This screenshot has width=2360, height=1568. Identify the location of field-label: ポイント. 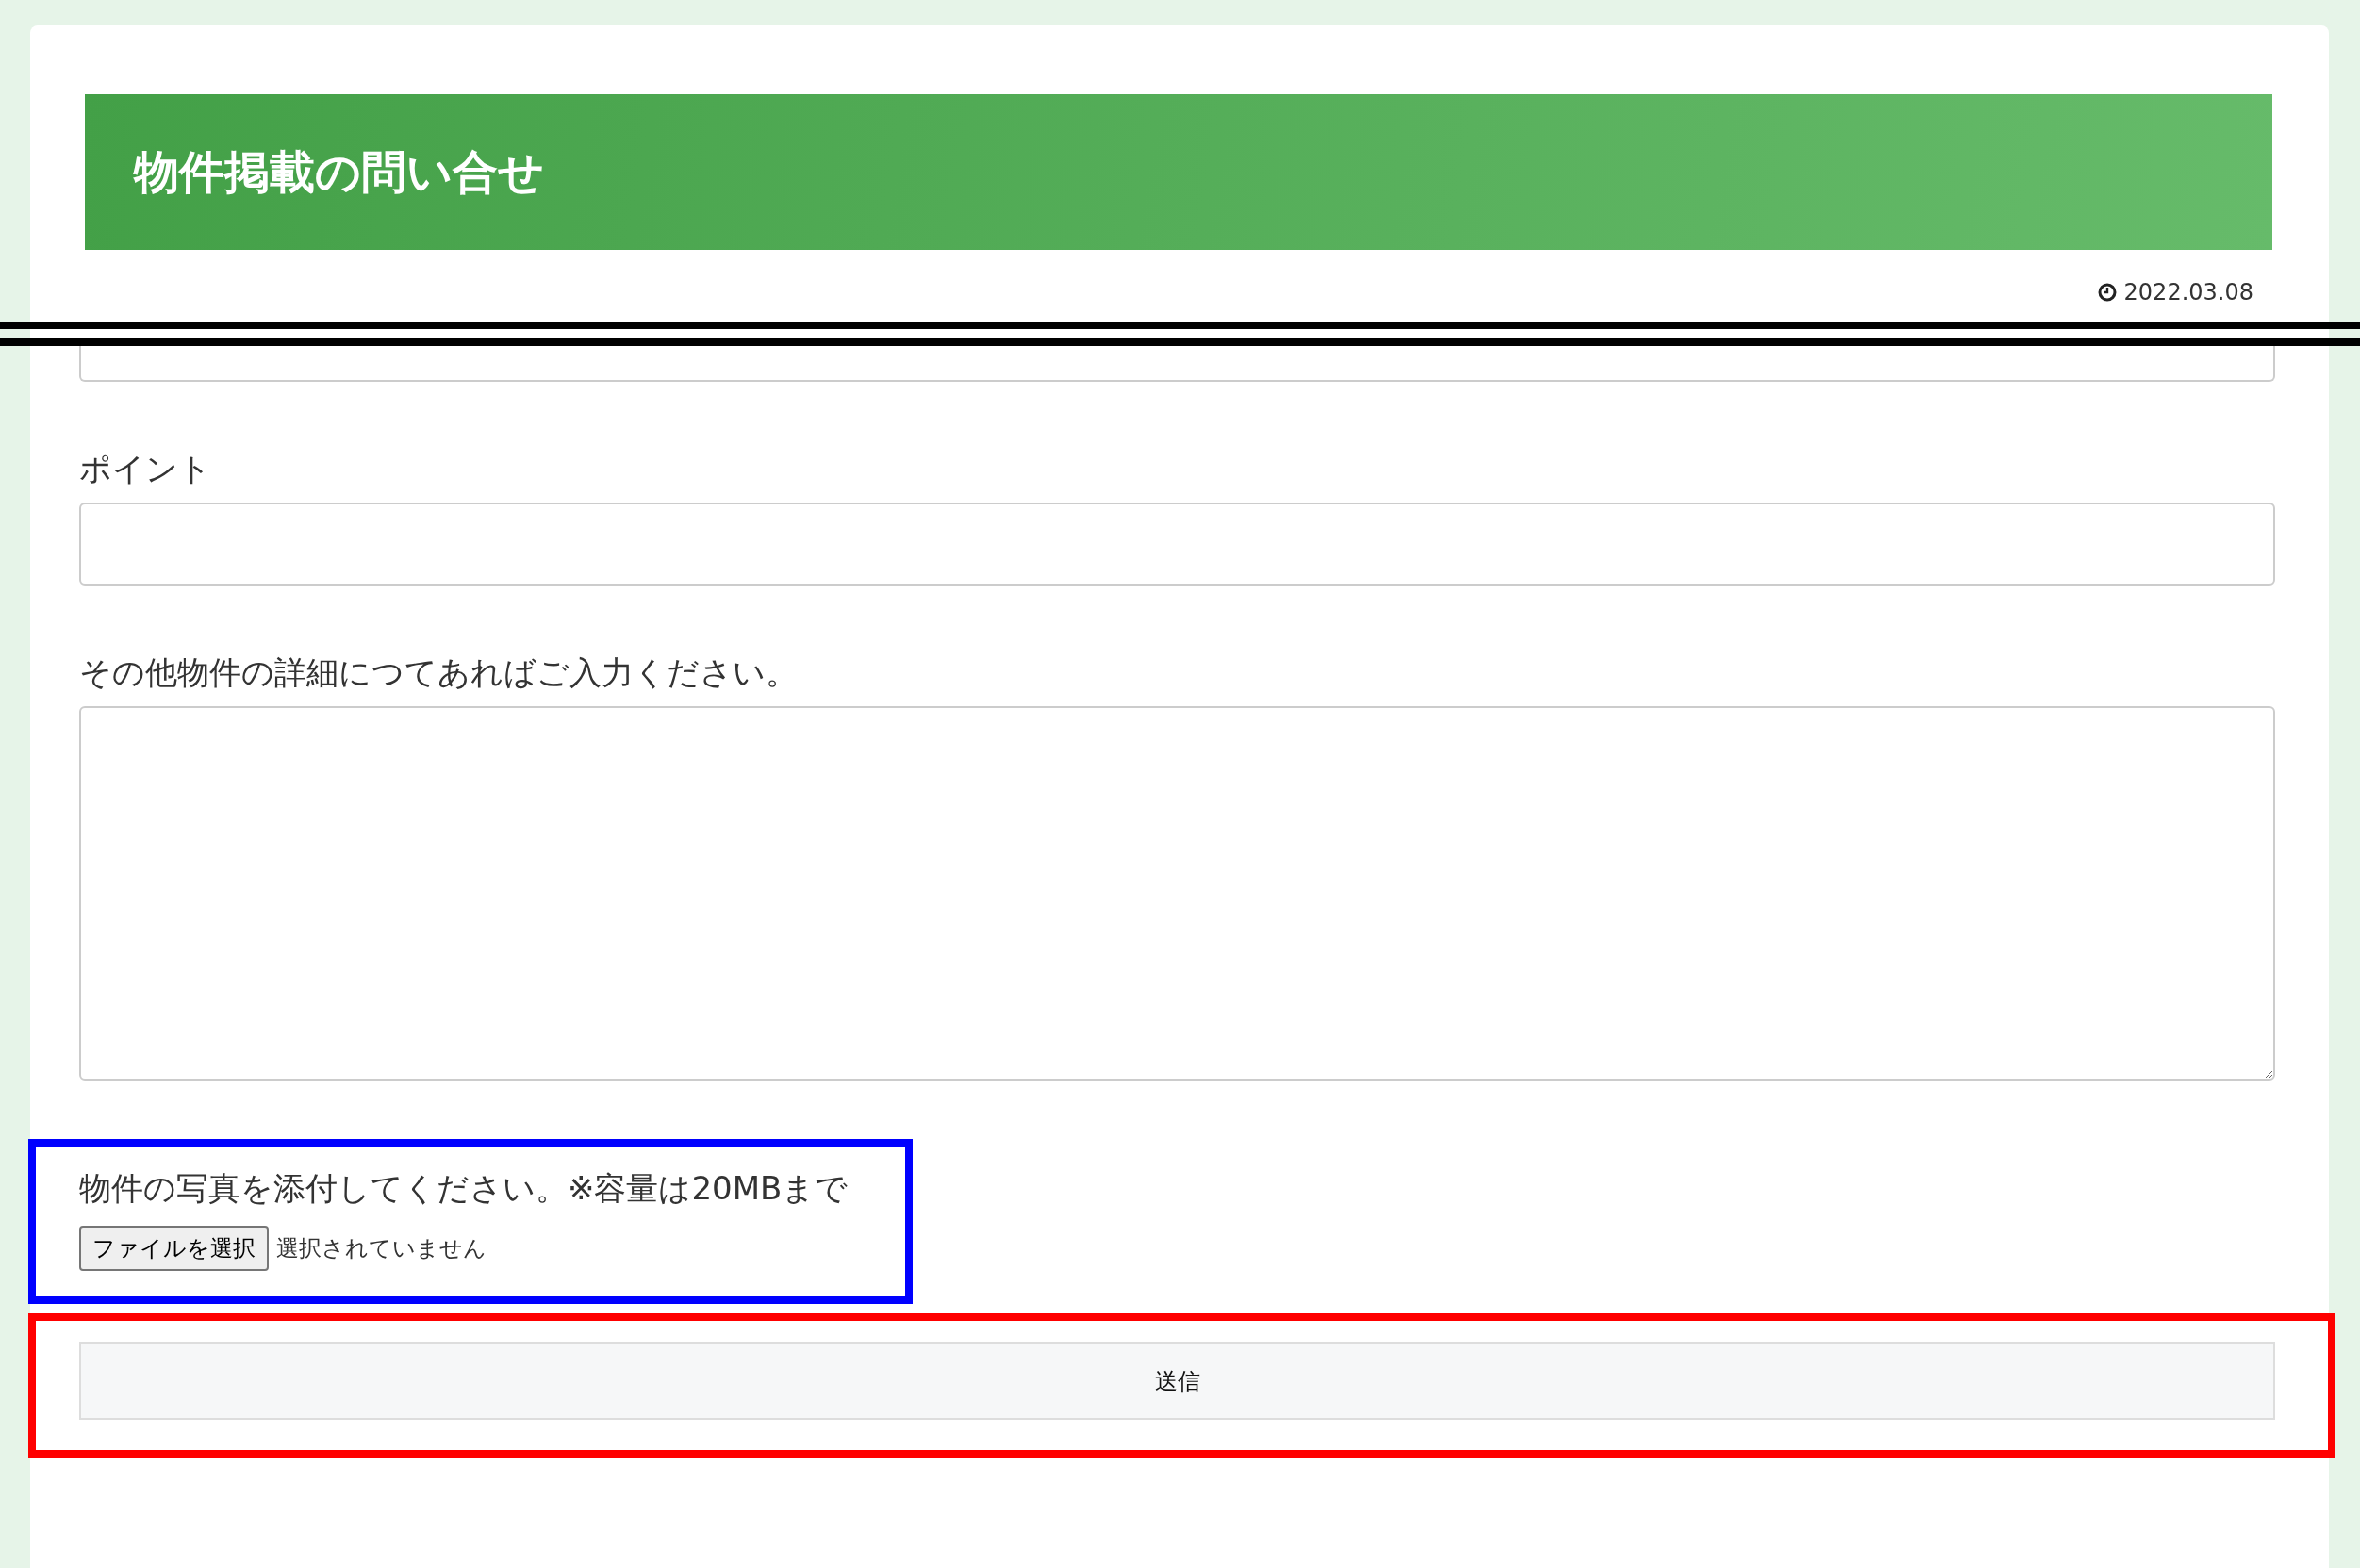
(145, 469).